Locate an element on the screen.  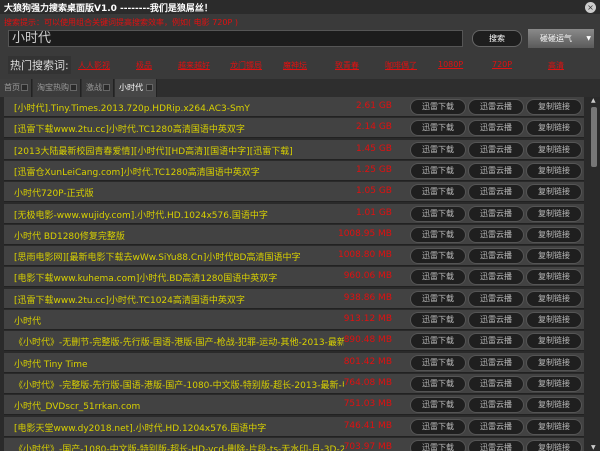
search-input: 小时代 is located at coordinates (235, 38).